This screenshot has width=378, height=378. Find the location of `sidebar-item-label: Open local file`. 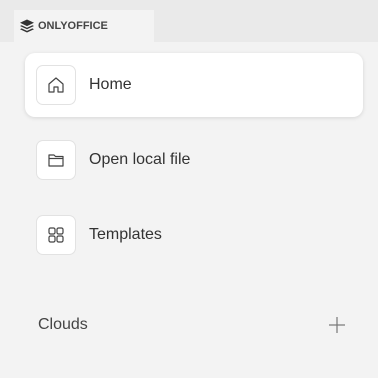

sidebar-item-label: Open local file is located at coordinates (140, 159).